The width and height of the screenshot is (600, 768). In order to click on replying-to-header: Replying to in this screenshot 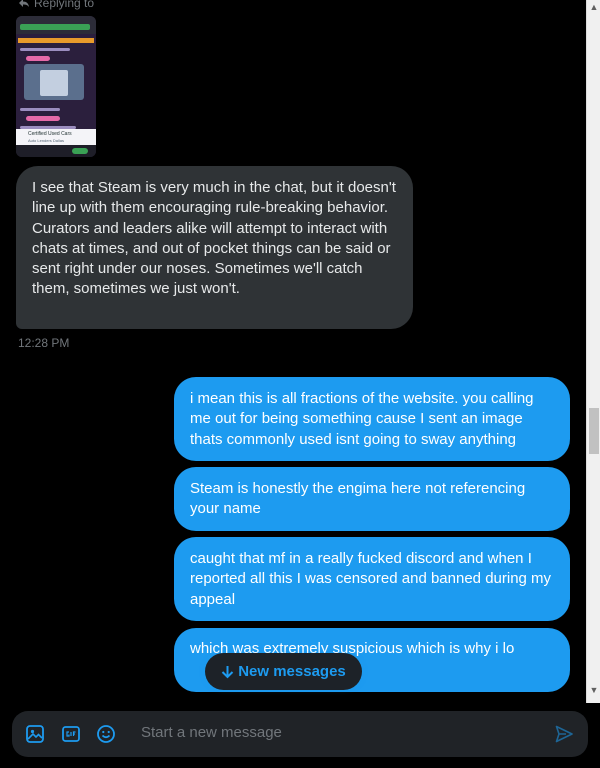, I will do `click(56, 5)`.